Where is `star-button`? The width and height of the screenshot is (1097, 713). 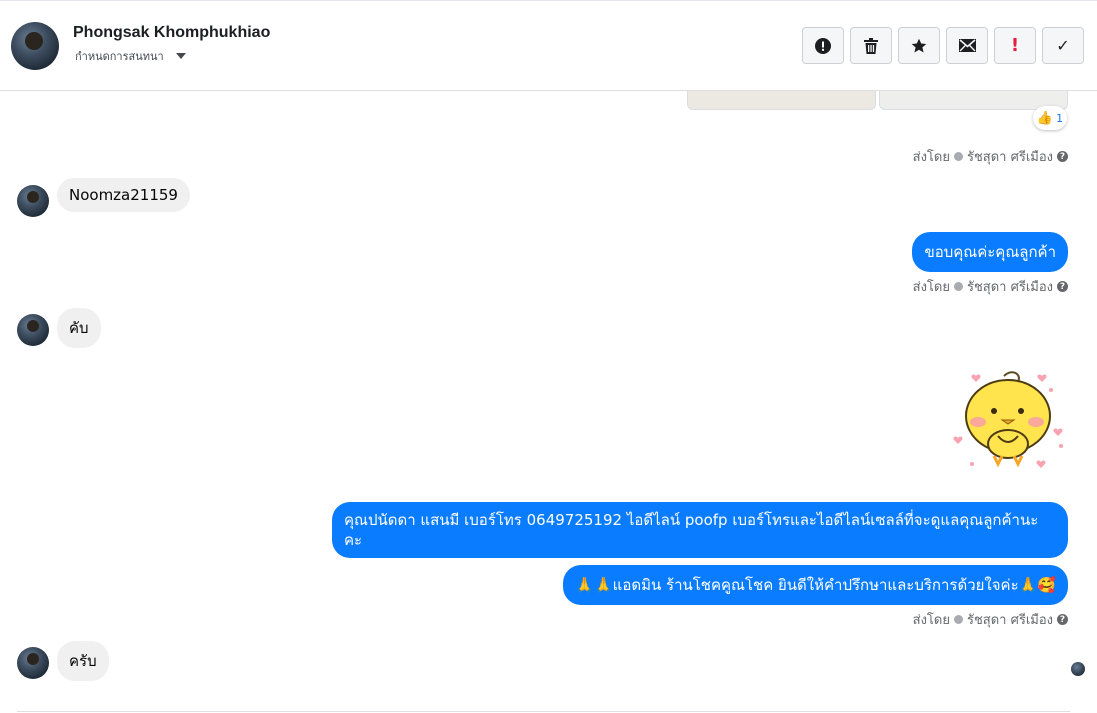
star-button is located at coordinates (919, 45).